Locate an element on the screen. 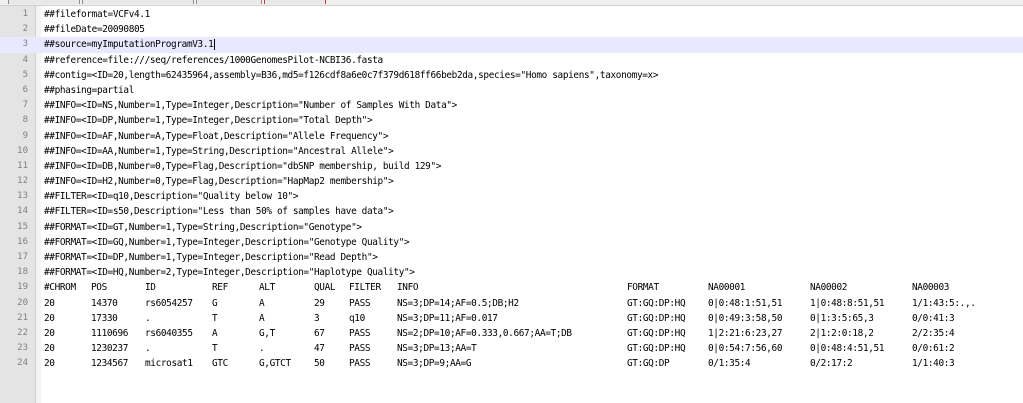 This screenshot has height=403, width=1023. table-cell: 0/2:17:2 is located at coordinates (831, 364).